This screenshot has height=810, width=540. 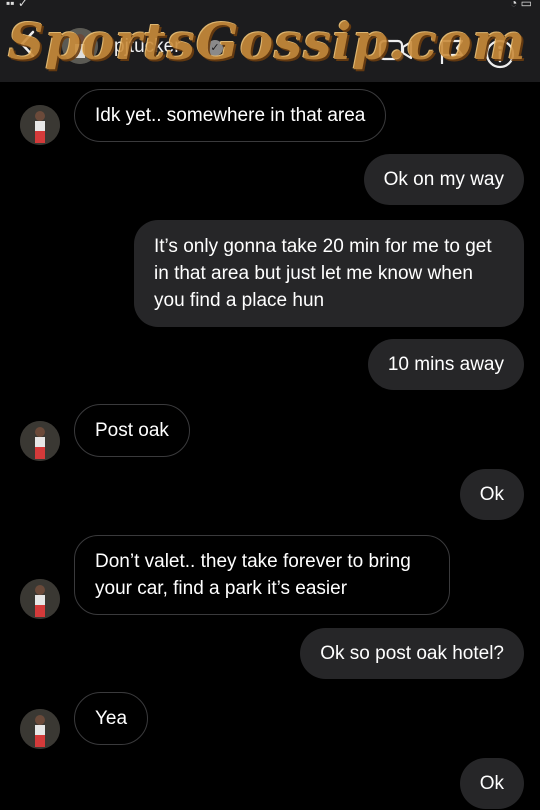 I want to click on info-icon, so click(x=500, y=54).